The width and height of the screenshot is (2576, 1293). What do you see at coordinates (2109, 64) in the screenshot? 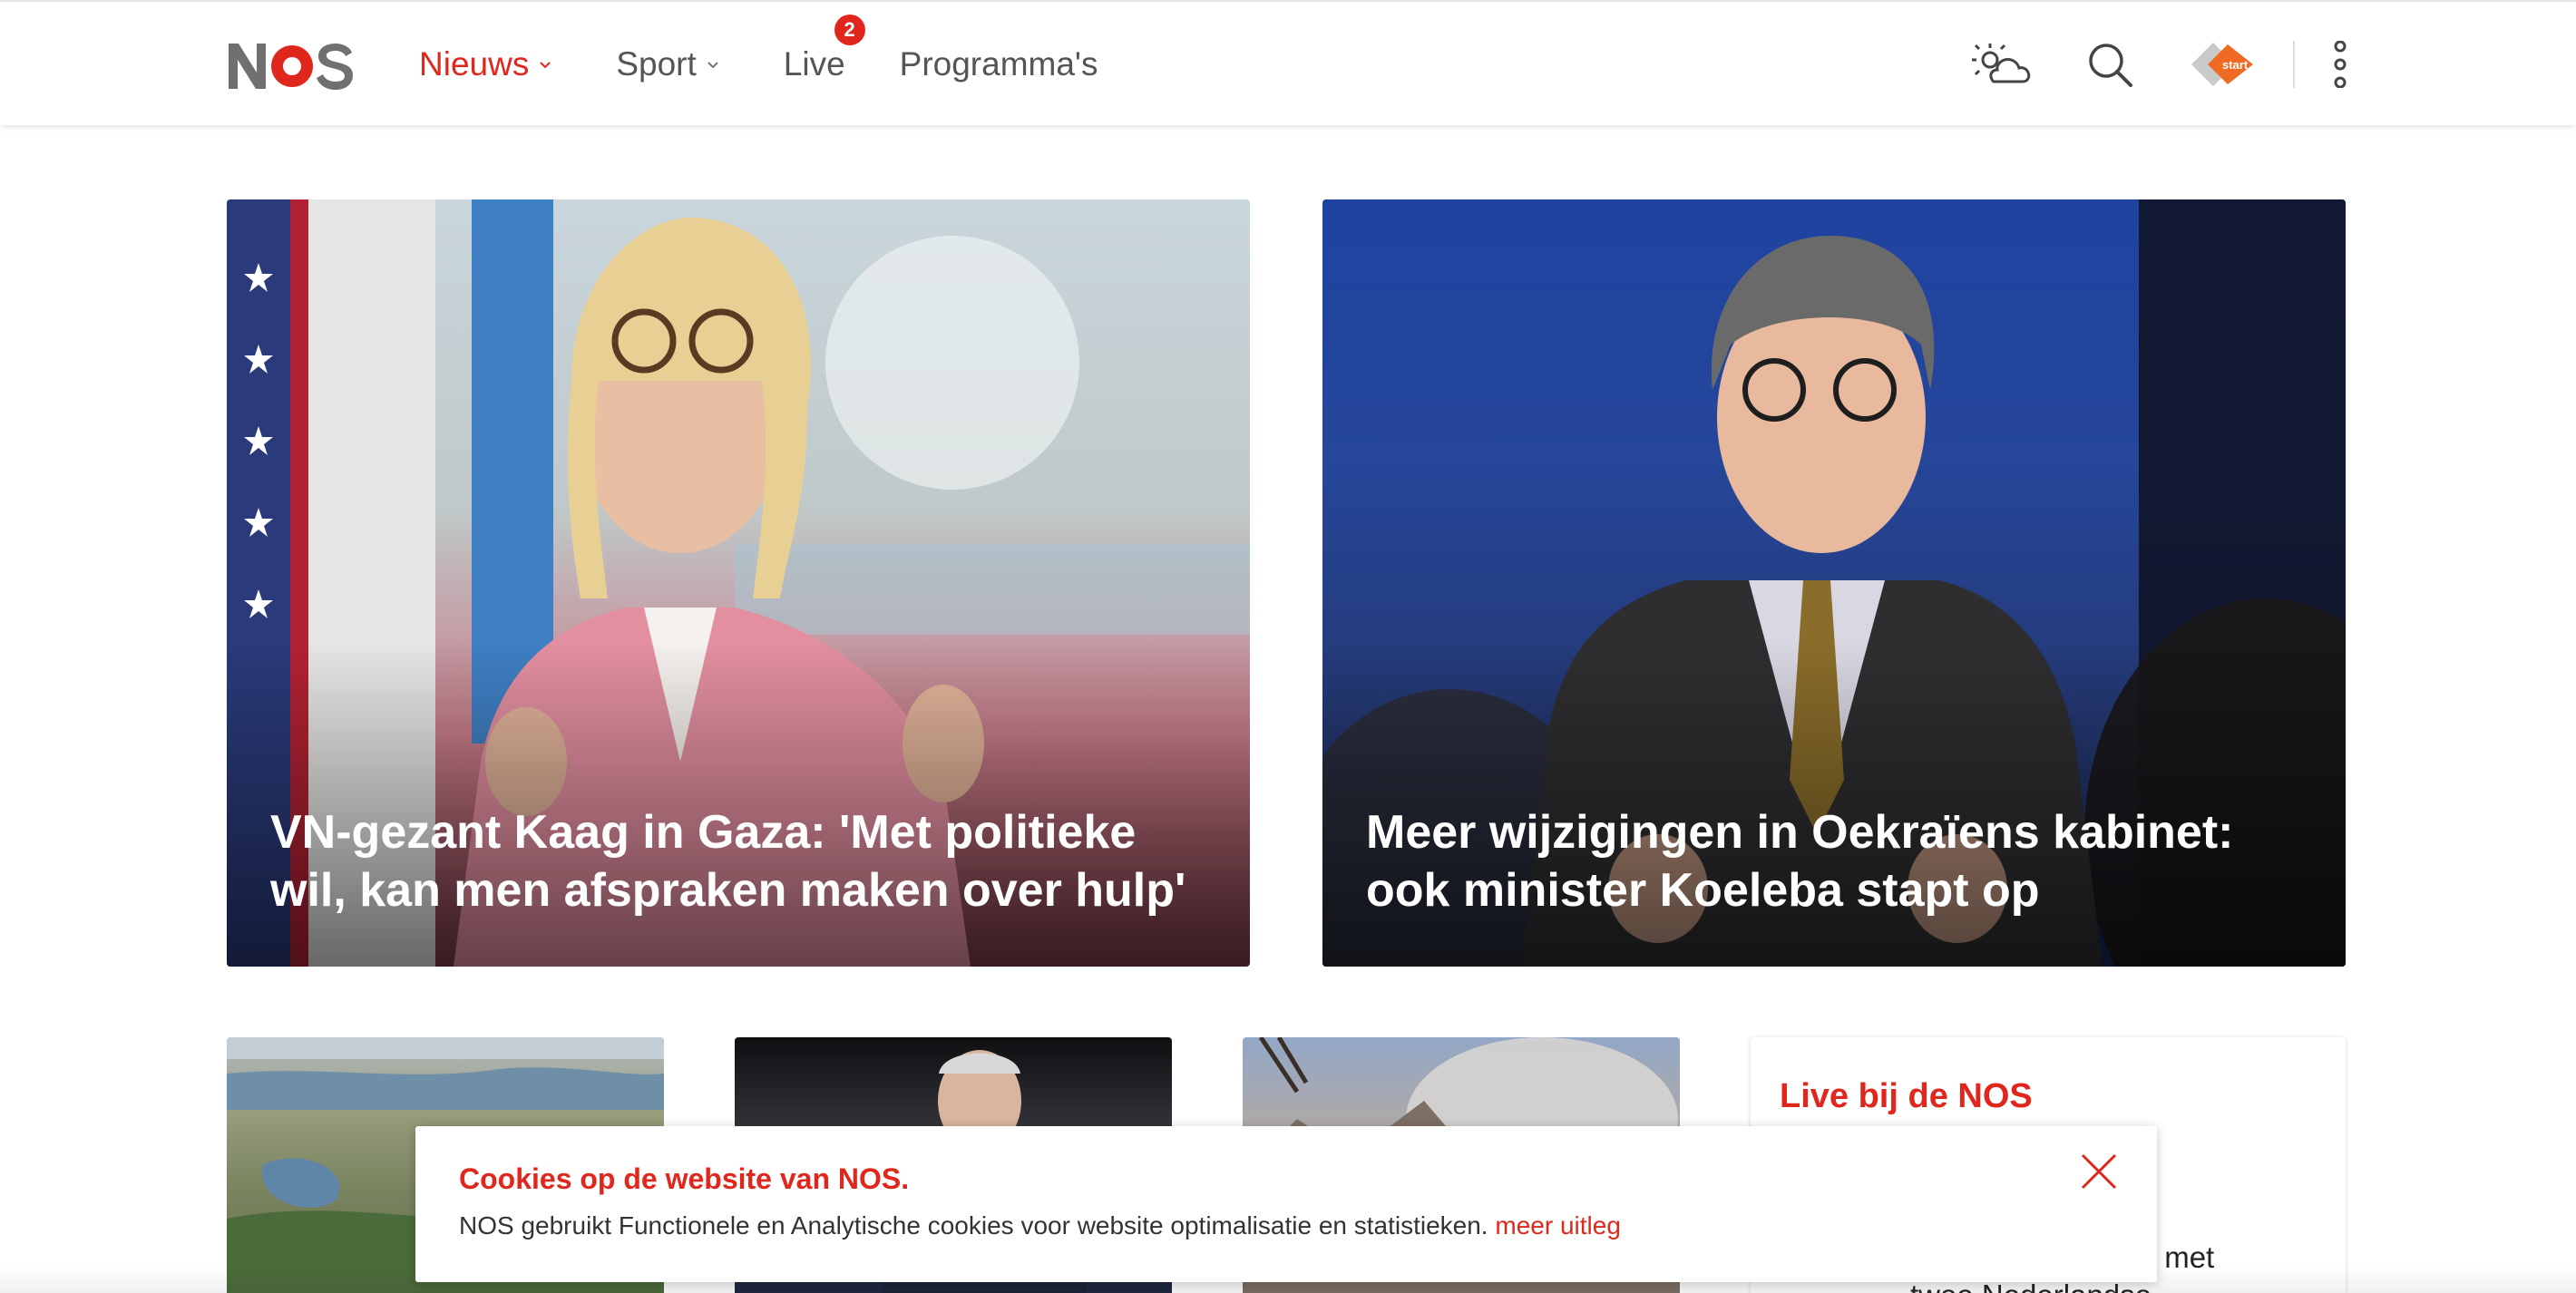
I see `search-icon` at bounding box center [2109, 64].